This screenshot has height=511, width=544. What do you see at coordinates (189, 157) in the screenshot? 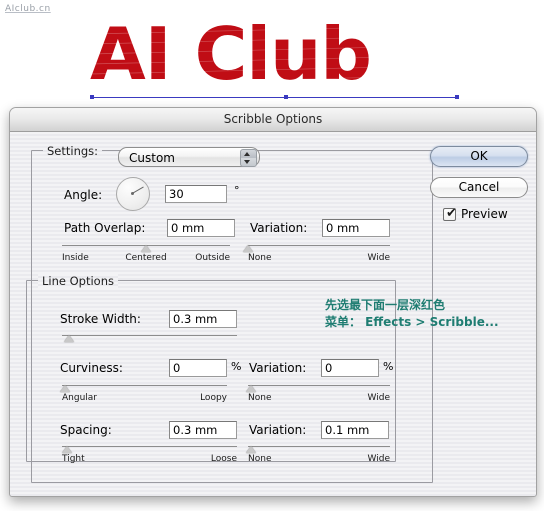
I see `settings-popup: Custom` at bounding box center [189, 157].